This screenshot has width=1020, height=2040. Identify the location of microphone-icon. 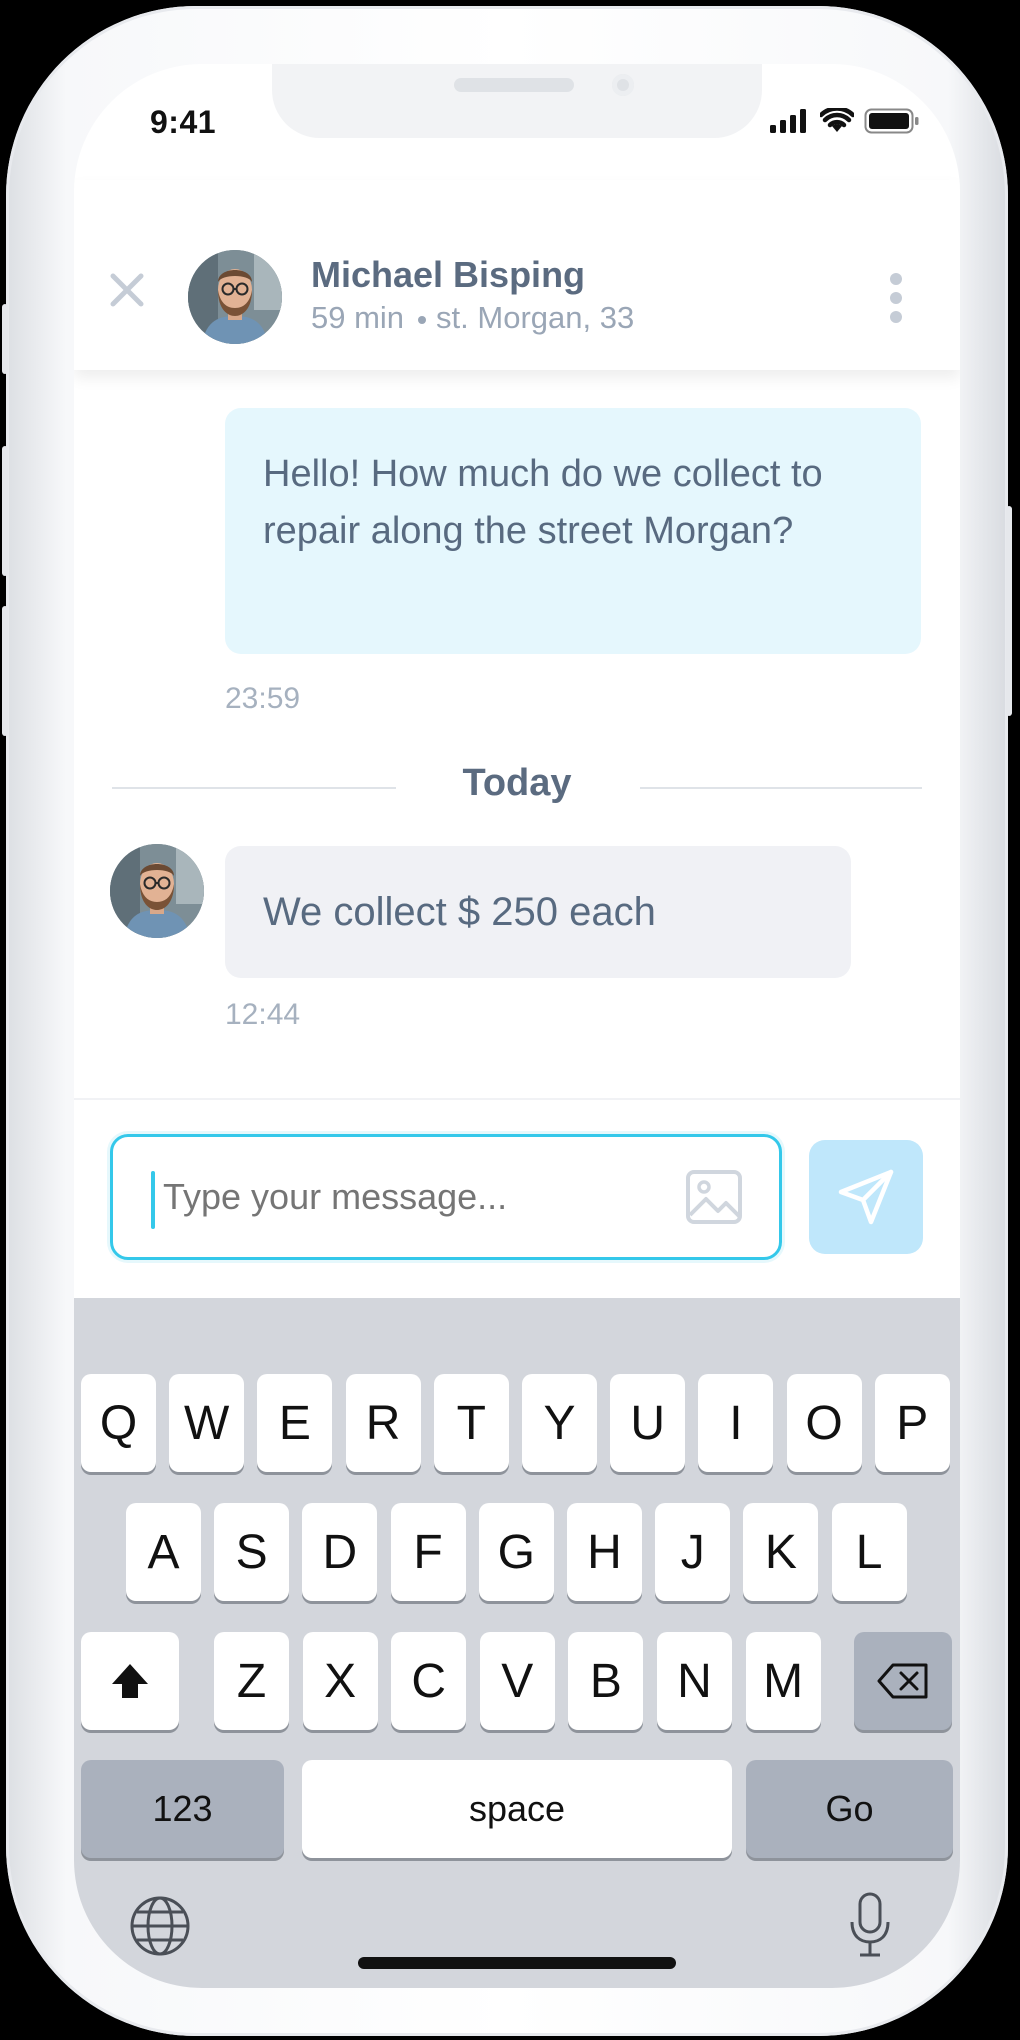
(870, 1925).